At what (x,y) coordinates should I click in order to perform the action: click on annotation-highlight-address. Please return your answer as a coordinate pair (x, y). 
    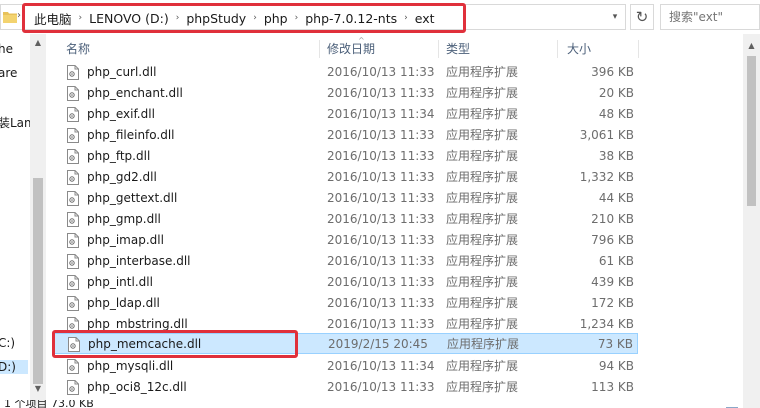
    Looking at the image, I should click on (244, 18).